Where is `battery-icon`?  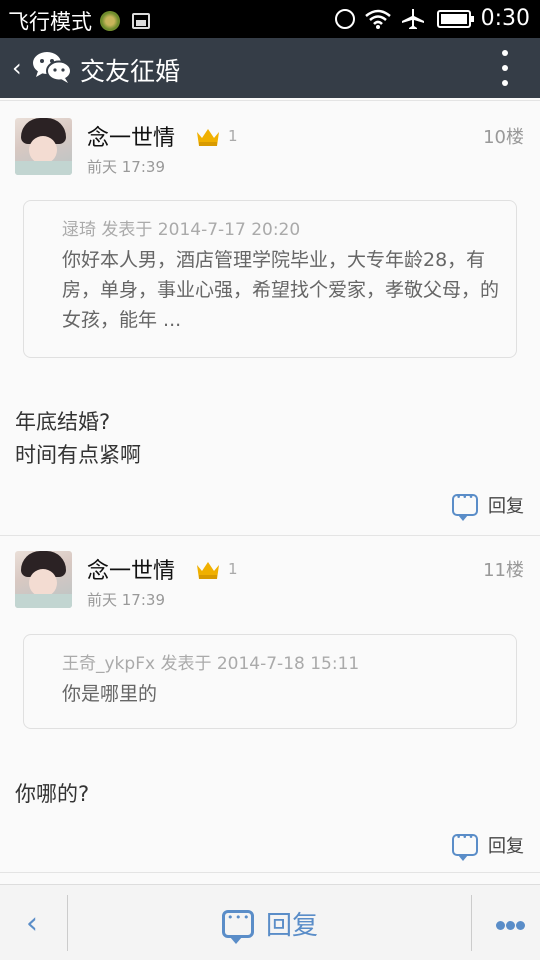 battery-icon is located at coordinates (455, 18).